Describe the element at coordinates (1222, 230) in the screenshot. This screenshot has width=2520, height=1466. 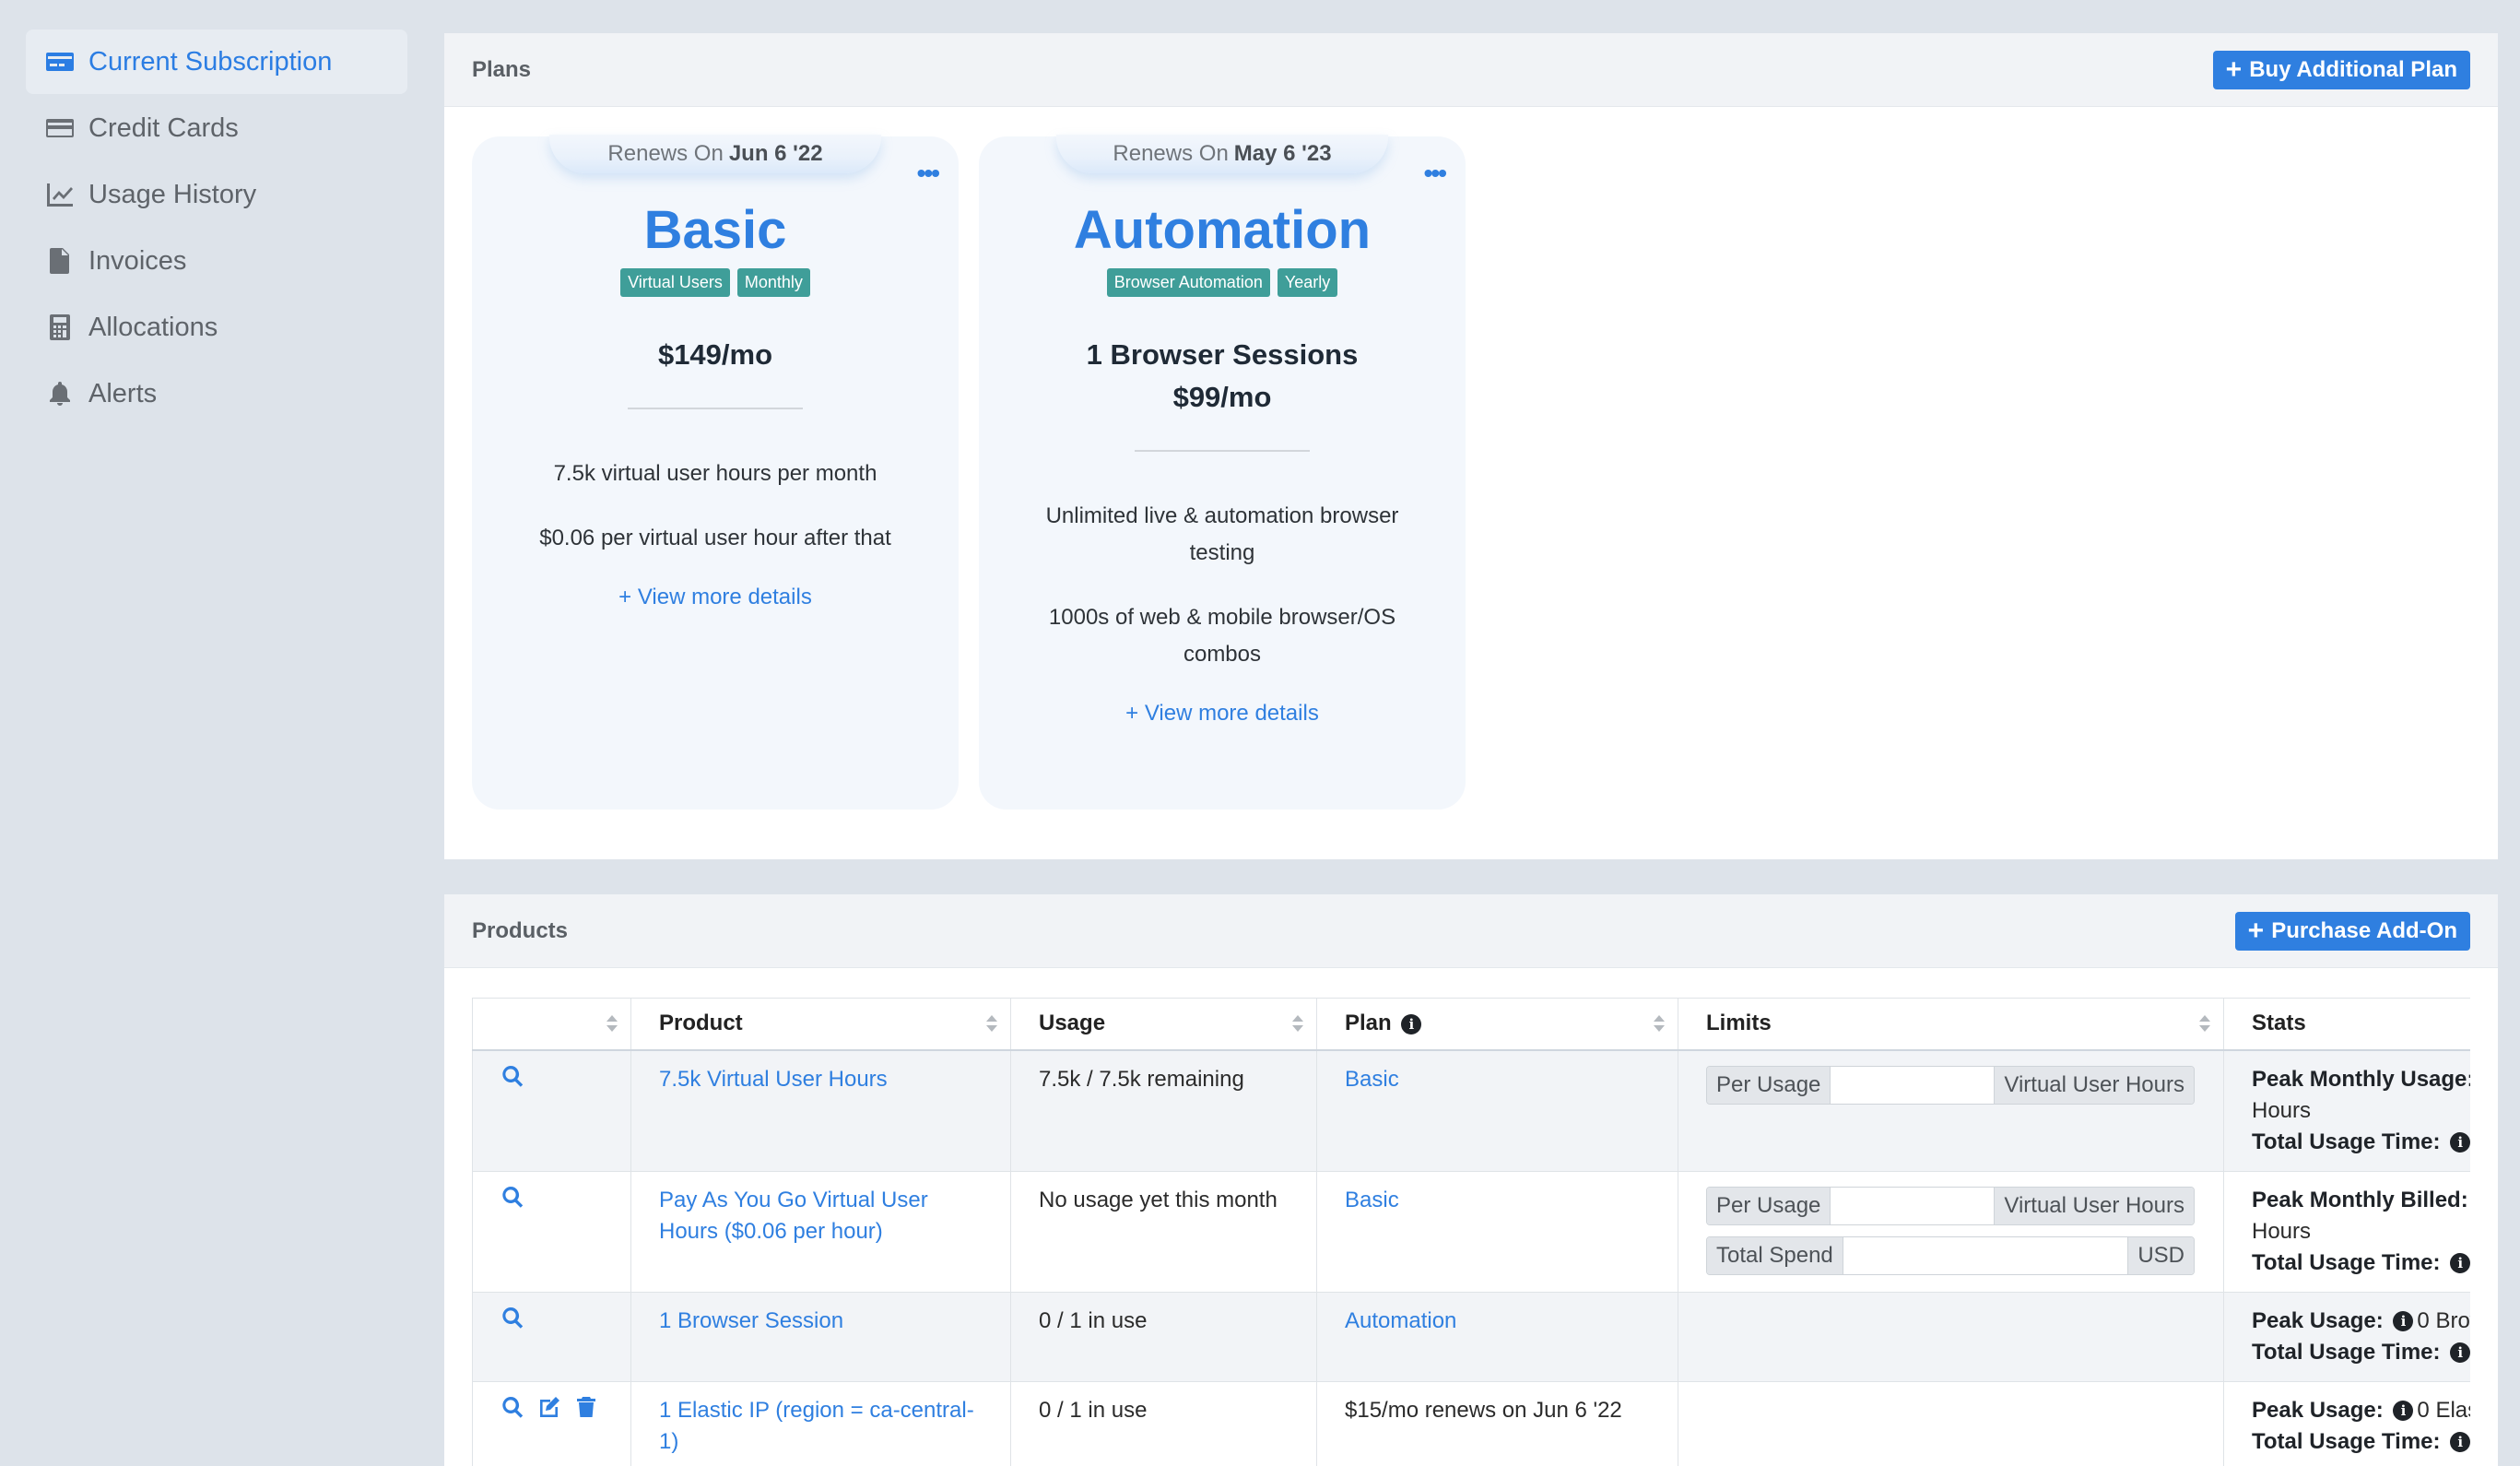
I see `plan-name: Automation` at that location.